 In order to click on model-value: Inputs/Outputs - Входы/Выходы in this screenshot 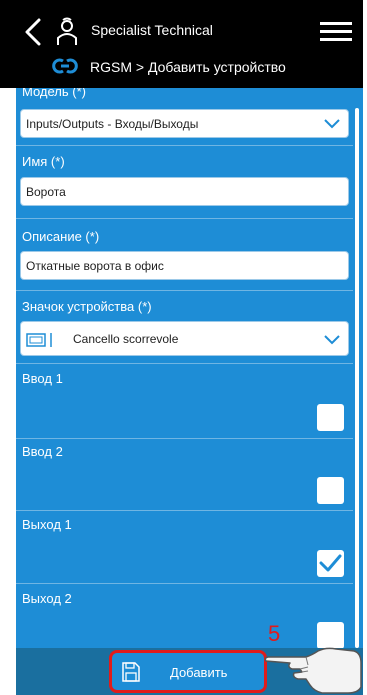, I will do `click(112, 124)`.